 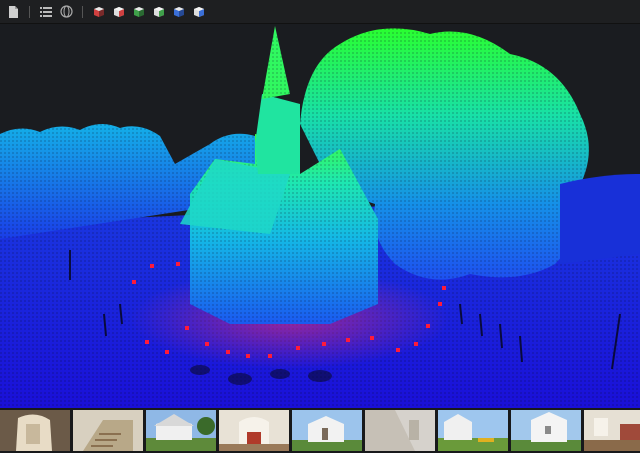 I want to click on view-cube-green-top-icon, so click(x=159, y=12).